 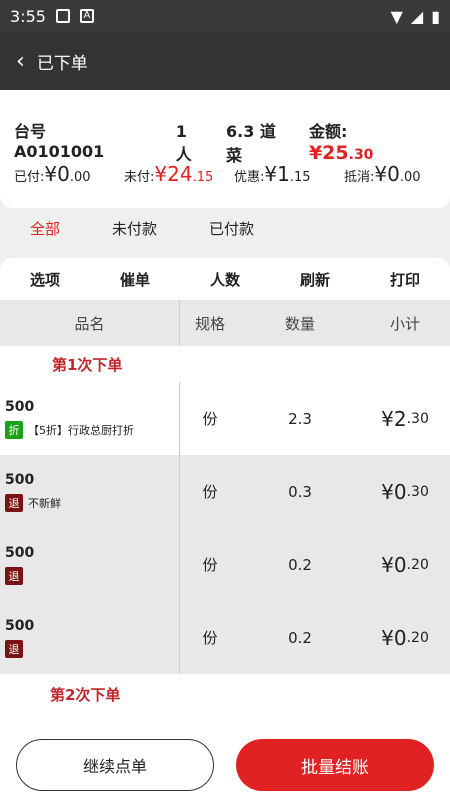 I want to click on writeoff-amount: 抵消: ¥0.00, so click(x=397, y=174).